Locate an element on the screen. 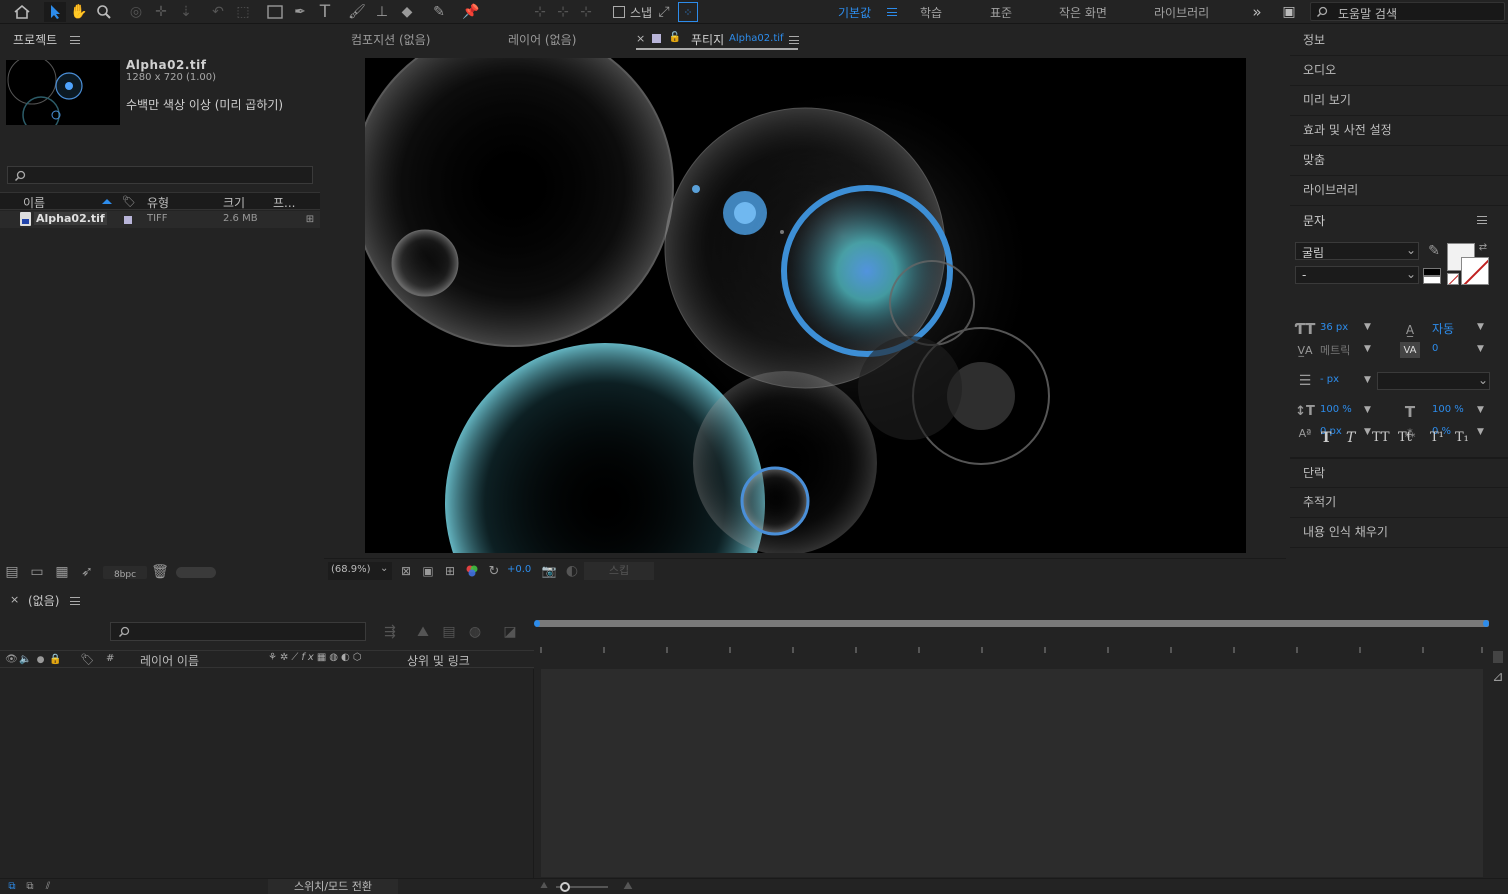 The width and height of the screenshot is (1508, 894). layer-switches-toggle-icon: ⧉ is located at coordinates (12, 886).